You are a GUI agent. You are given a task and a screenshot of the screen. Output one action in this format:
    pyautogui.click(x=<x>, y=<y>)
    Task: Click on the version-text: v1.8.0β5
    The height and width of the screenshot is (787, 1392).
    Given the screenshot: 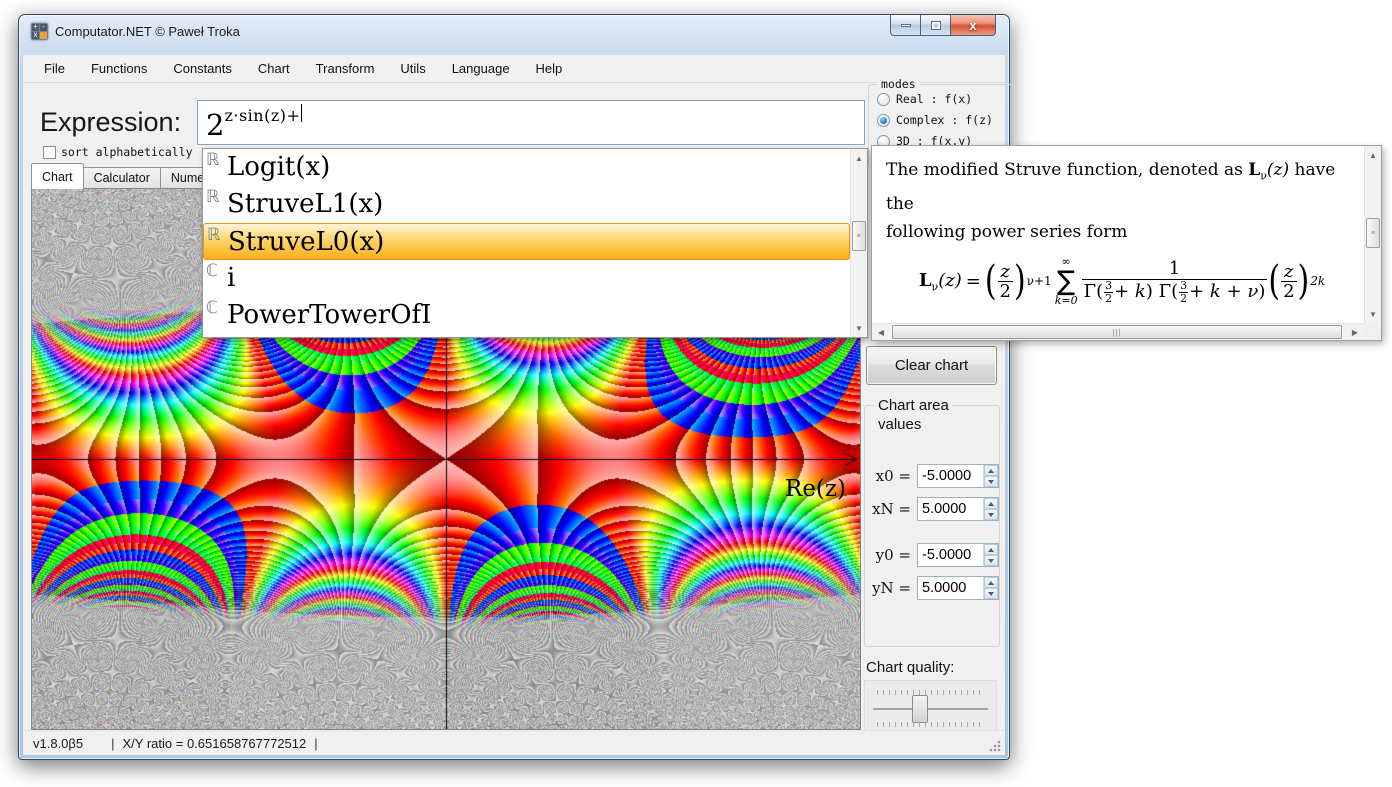 What is the action you would take?
    pyautogui.click(x=58, y=743)
    